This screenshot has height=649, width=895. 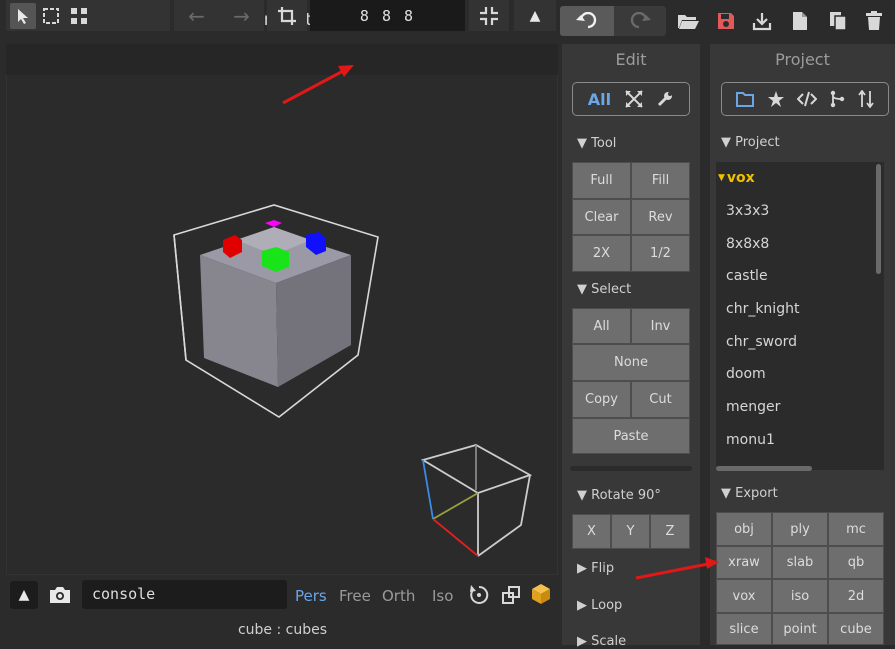 I want to click on arrow-left-icon: ←, so click(x=196, y=16).